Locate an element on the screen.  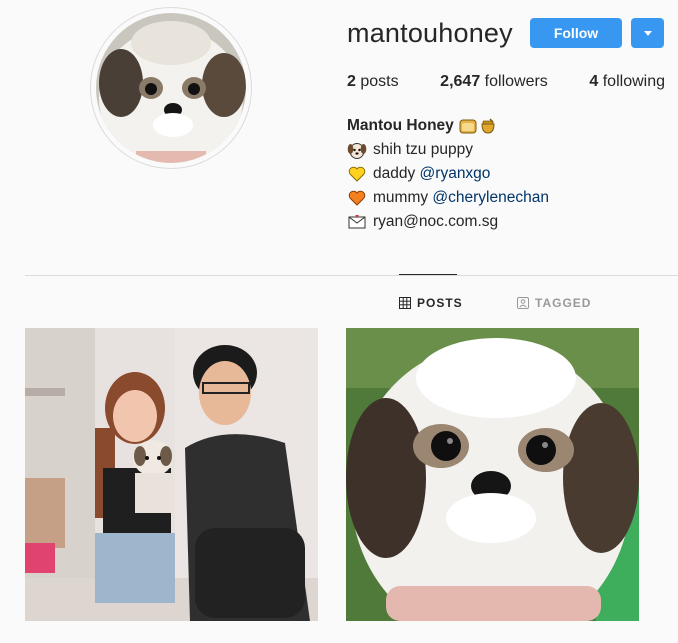
profile-username: mantouhoney is located at coordinates (430, 33).